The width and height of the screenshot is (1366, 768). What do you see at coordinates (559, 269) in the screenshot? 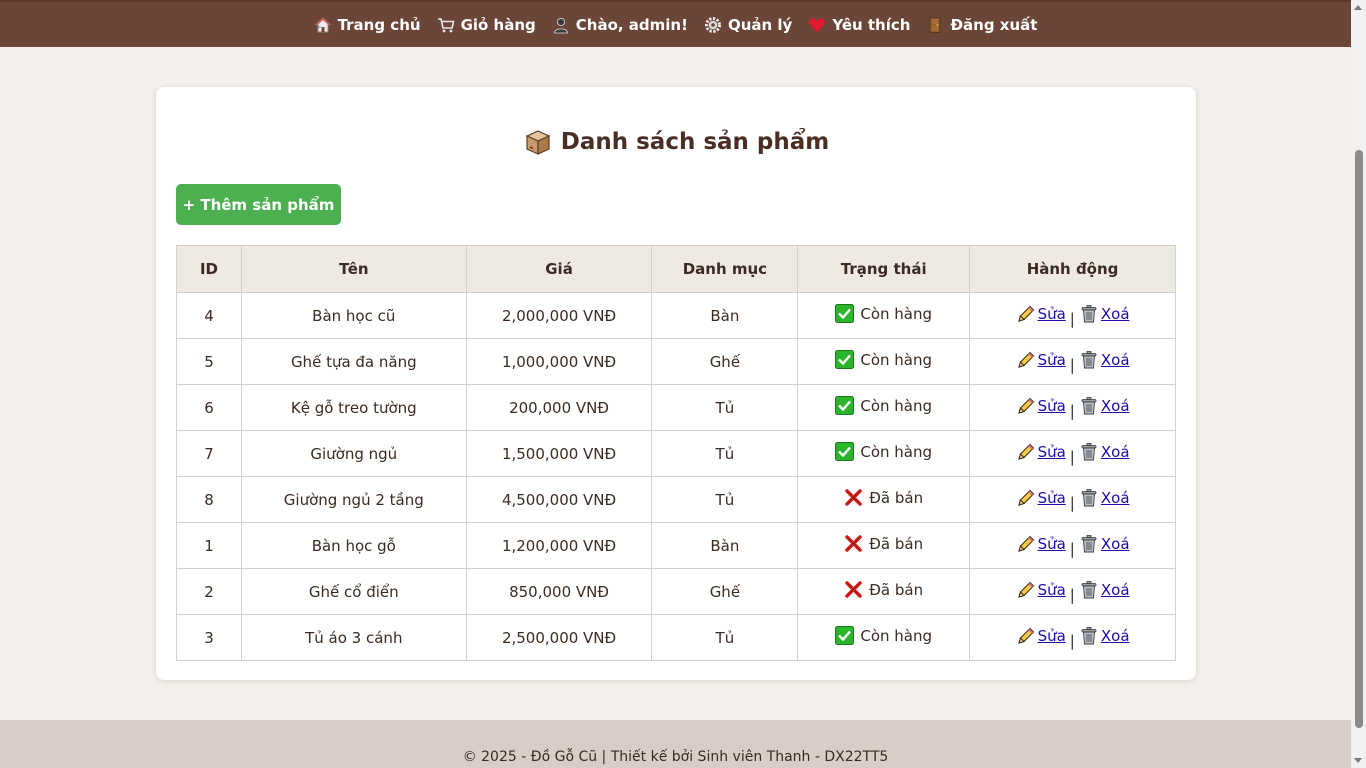
I see `column-header-price: Giá` at bounding box center [559, 269].